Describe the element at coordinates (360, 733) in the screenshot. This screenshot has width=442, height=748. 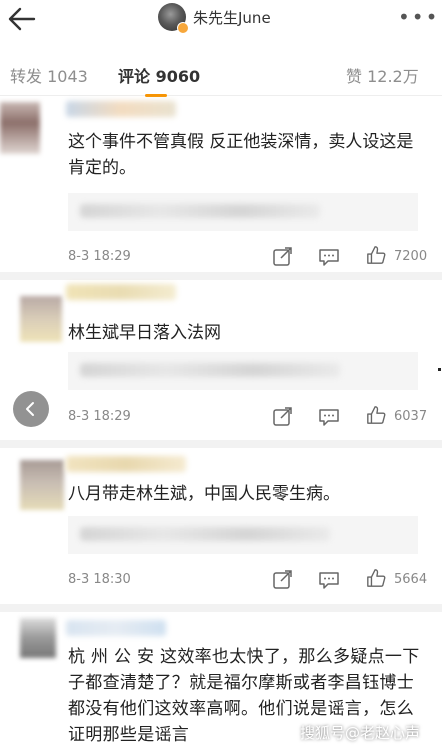
I see `watermark: 搜狐号@老赵心声` at that location.